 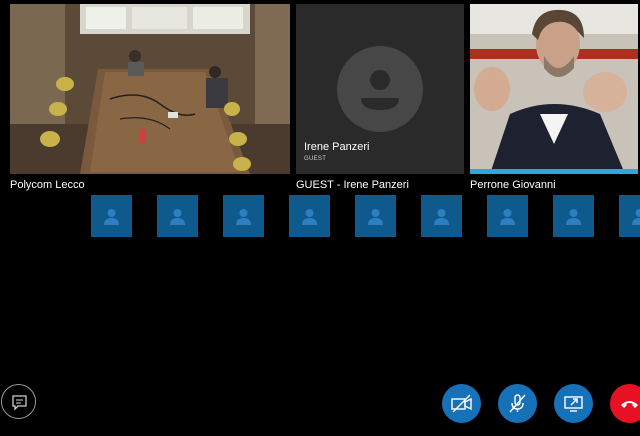 I want to click on mute-button, so click(x=517, y=403).